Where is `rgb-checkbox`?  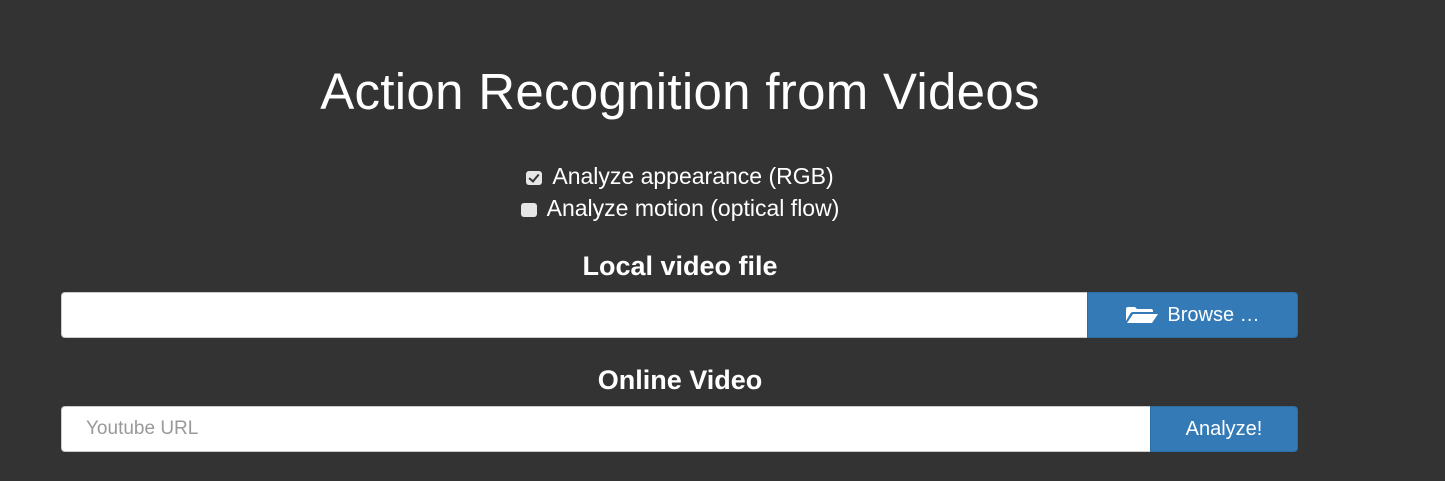
rgb-checkbox is located at coordinates (534, 178).